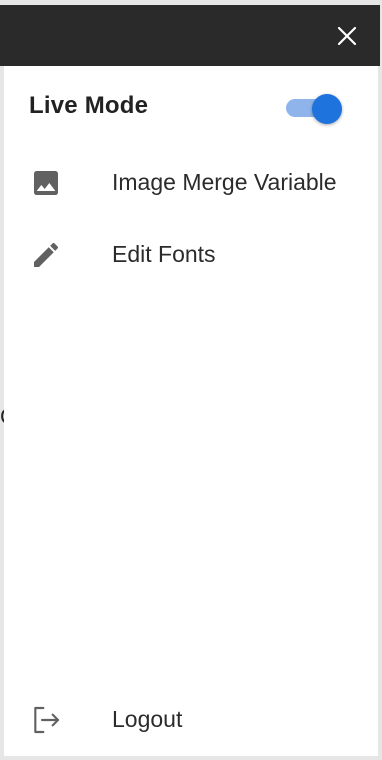 This screenshot has height=760, width=382. I want to click on close-button, so click(347, 36).